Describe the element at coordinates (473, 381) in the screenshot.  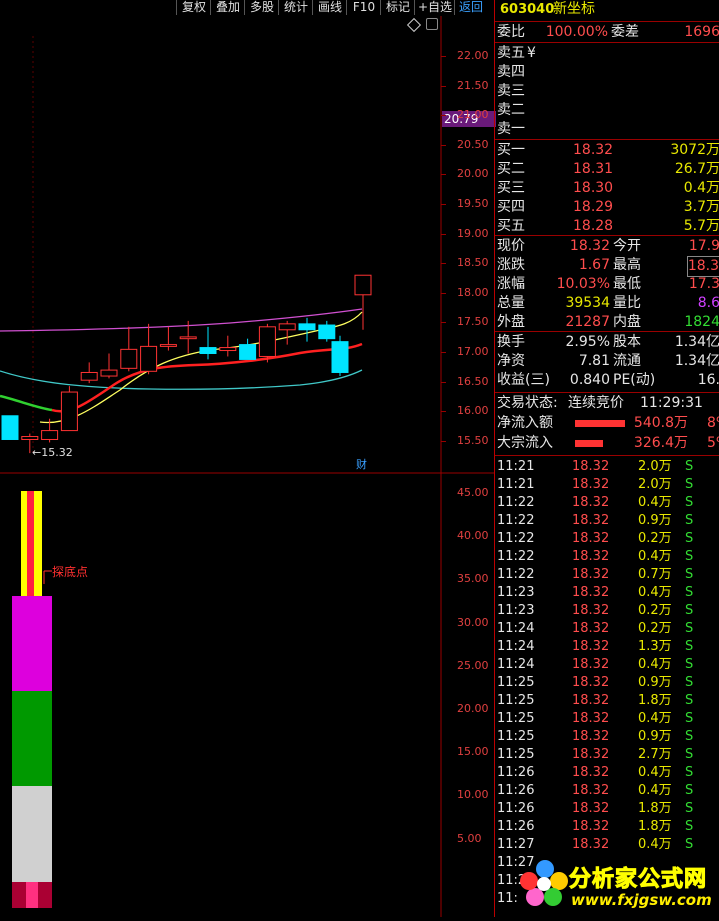
I see `price-tick-label: 16.50` at that location.